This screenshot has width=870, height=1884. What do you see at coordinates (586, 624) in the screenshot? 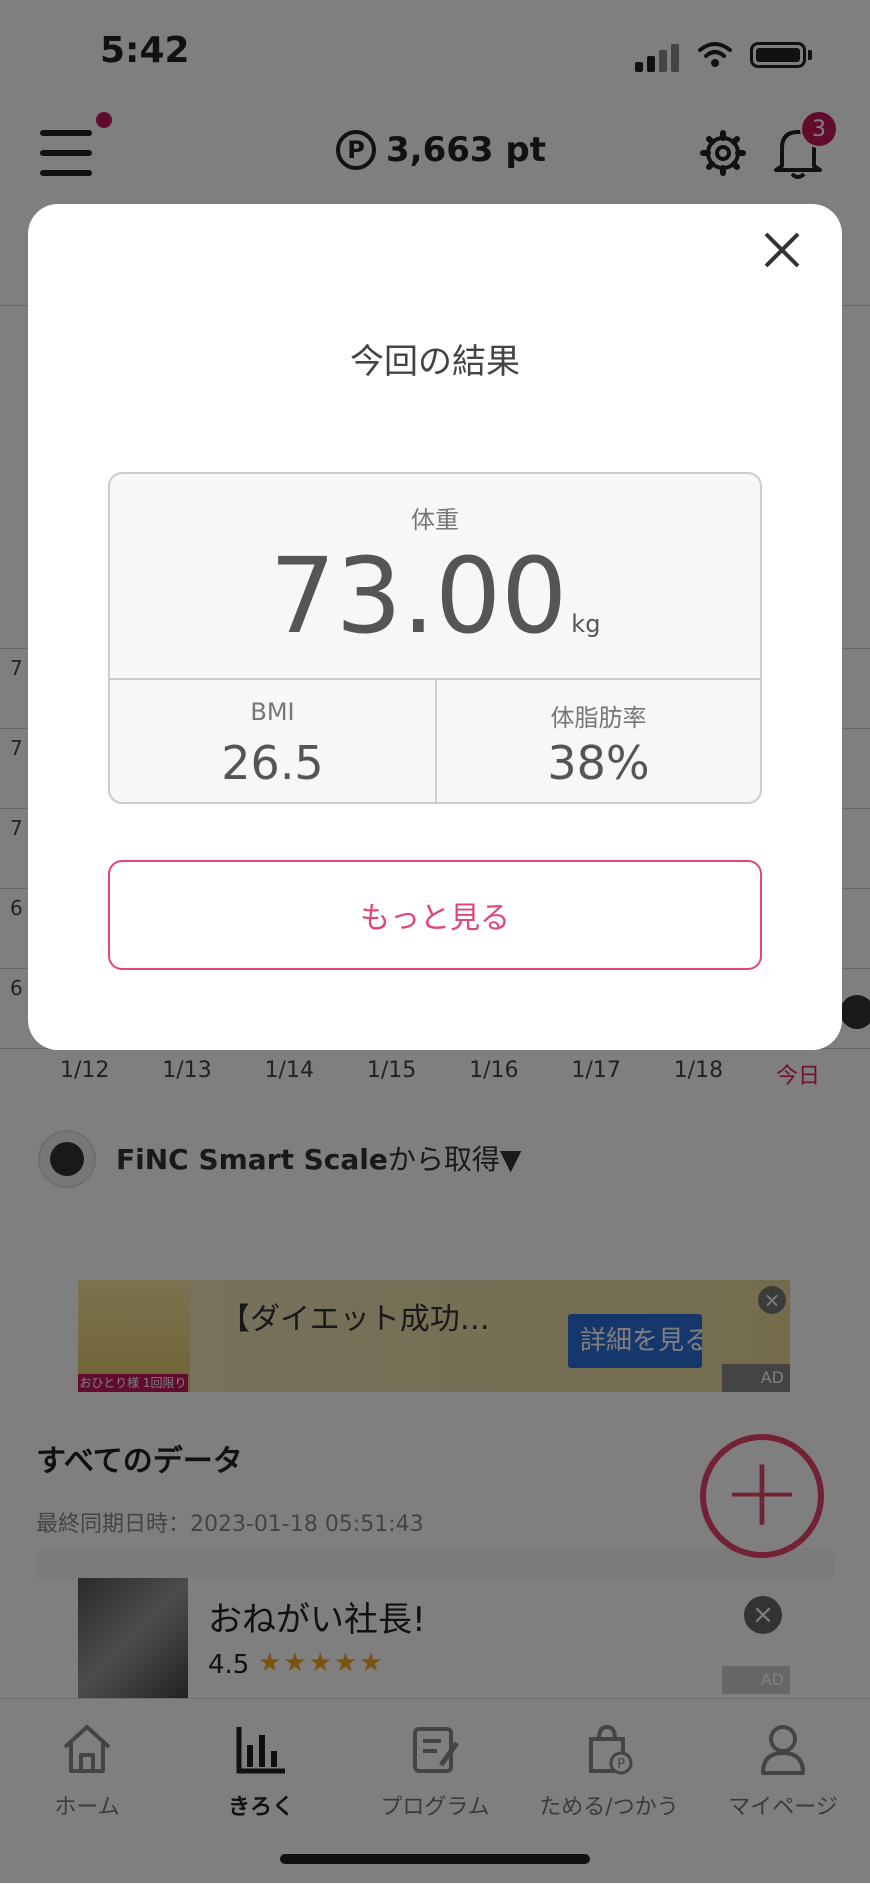
I see `weight-unit: kg` at bounding box center [586, 624].